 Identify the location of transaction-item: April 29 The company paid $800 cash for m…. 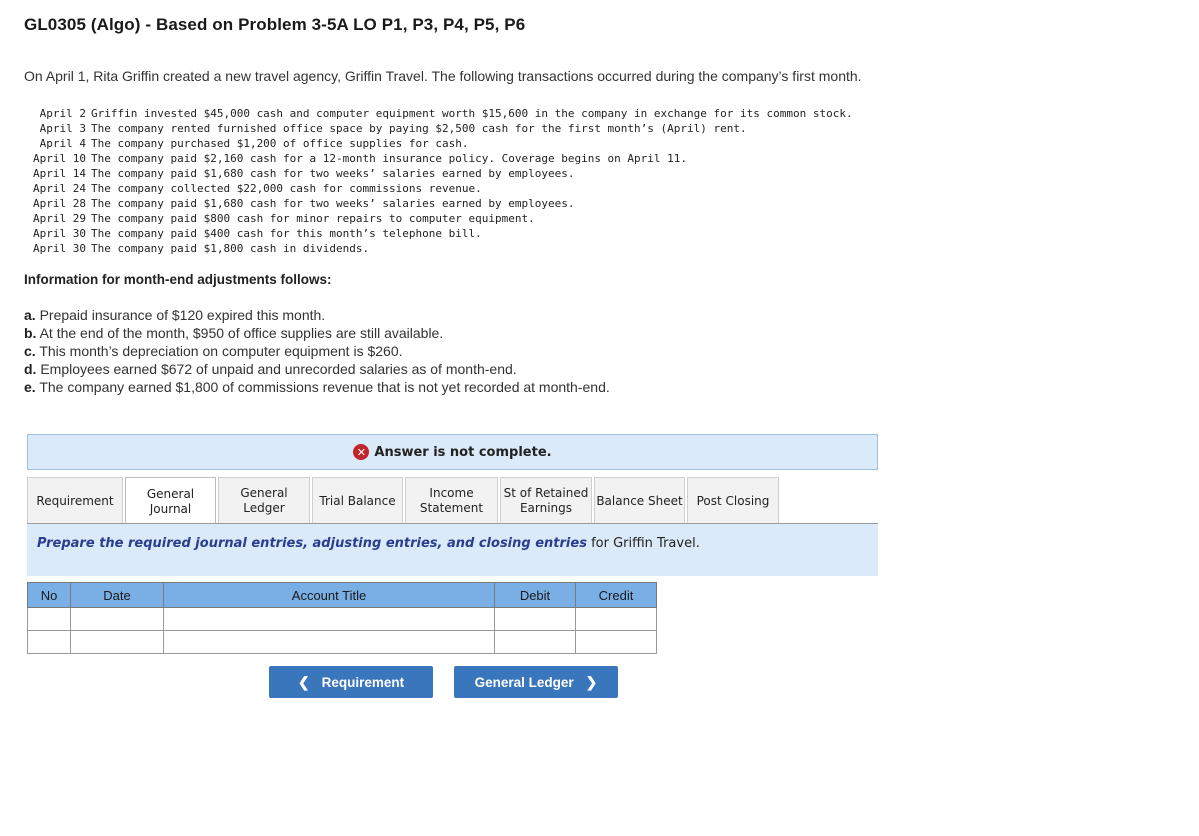
(438, 218).